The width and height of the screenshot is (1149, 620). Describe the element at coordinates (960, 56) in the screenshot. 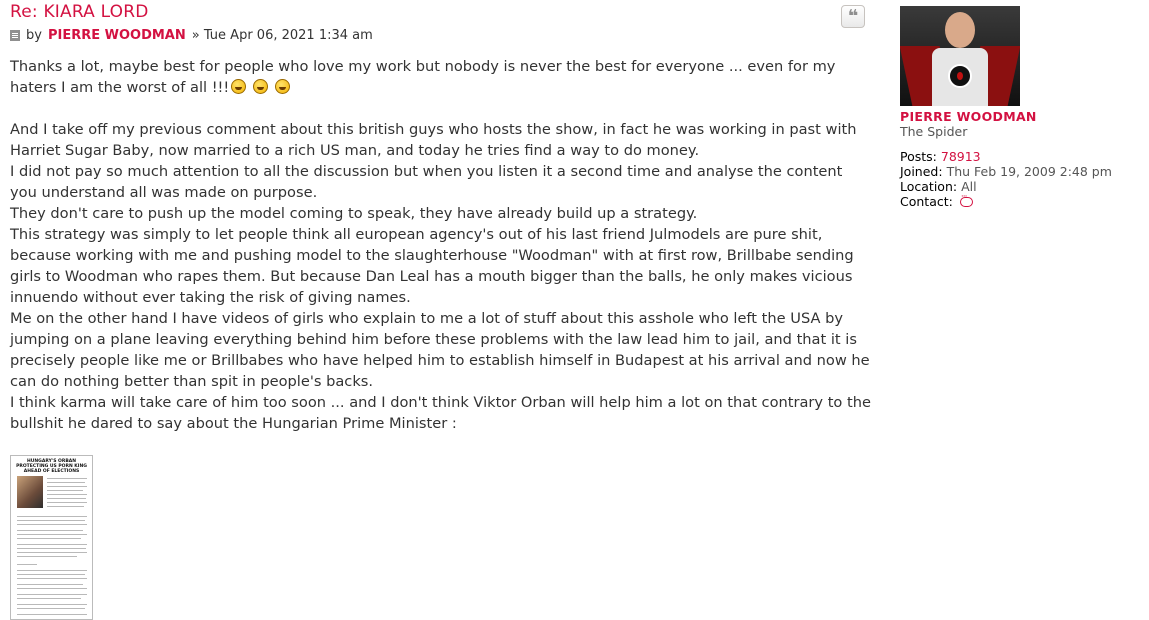

I see `avatar` at that location.